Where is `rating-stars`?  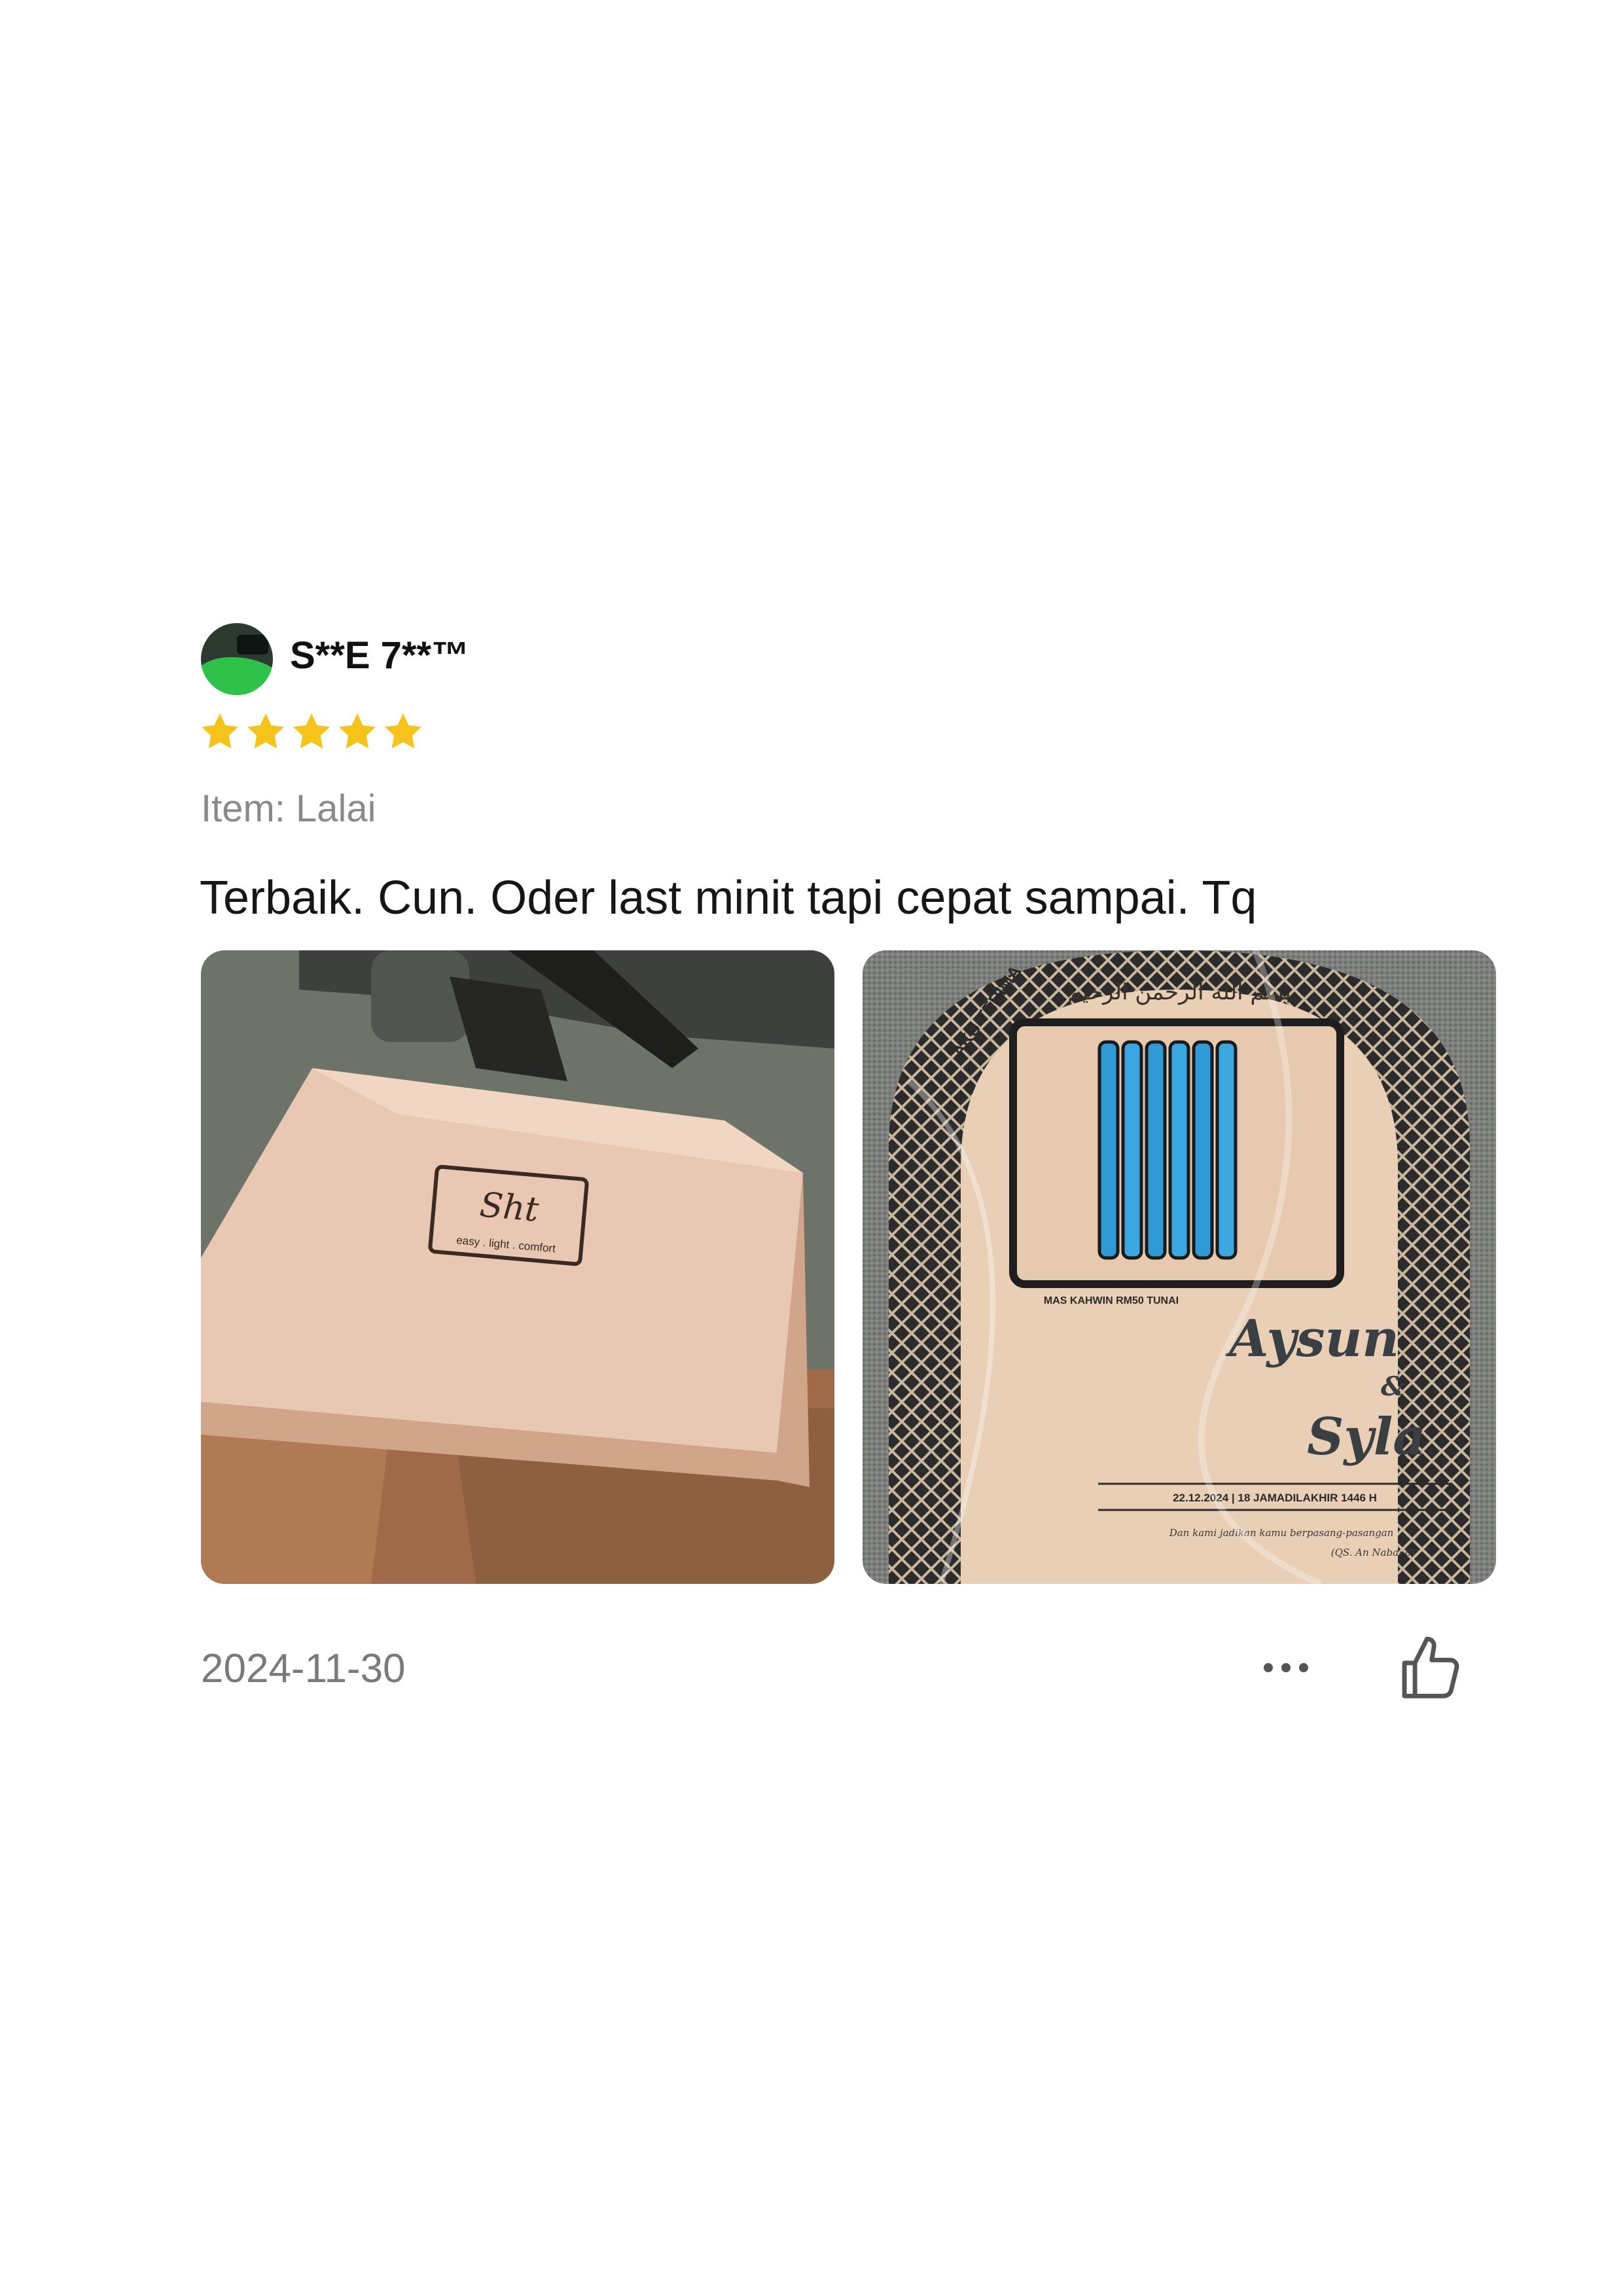
rating-stars is located at coordinates (311, 732).